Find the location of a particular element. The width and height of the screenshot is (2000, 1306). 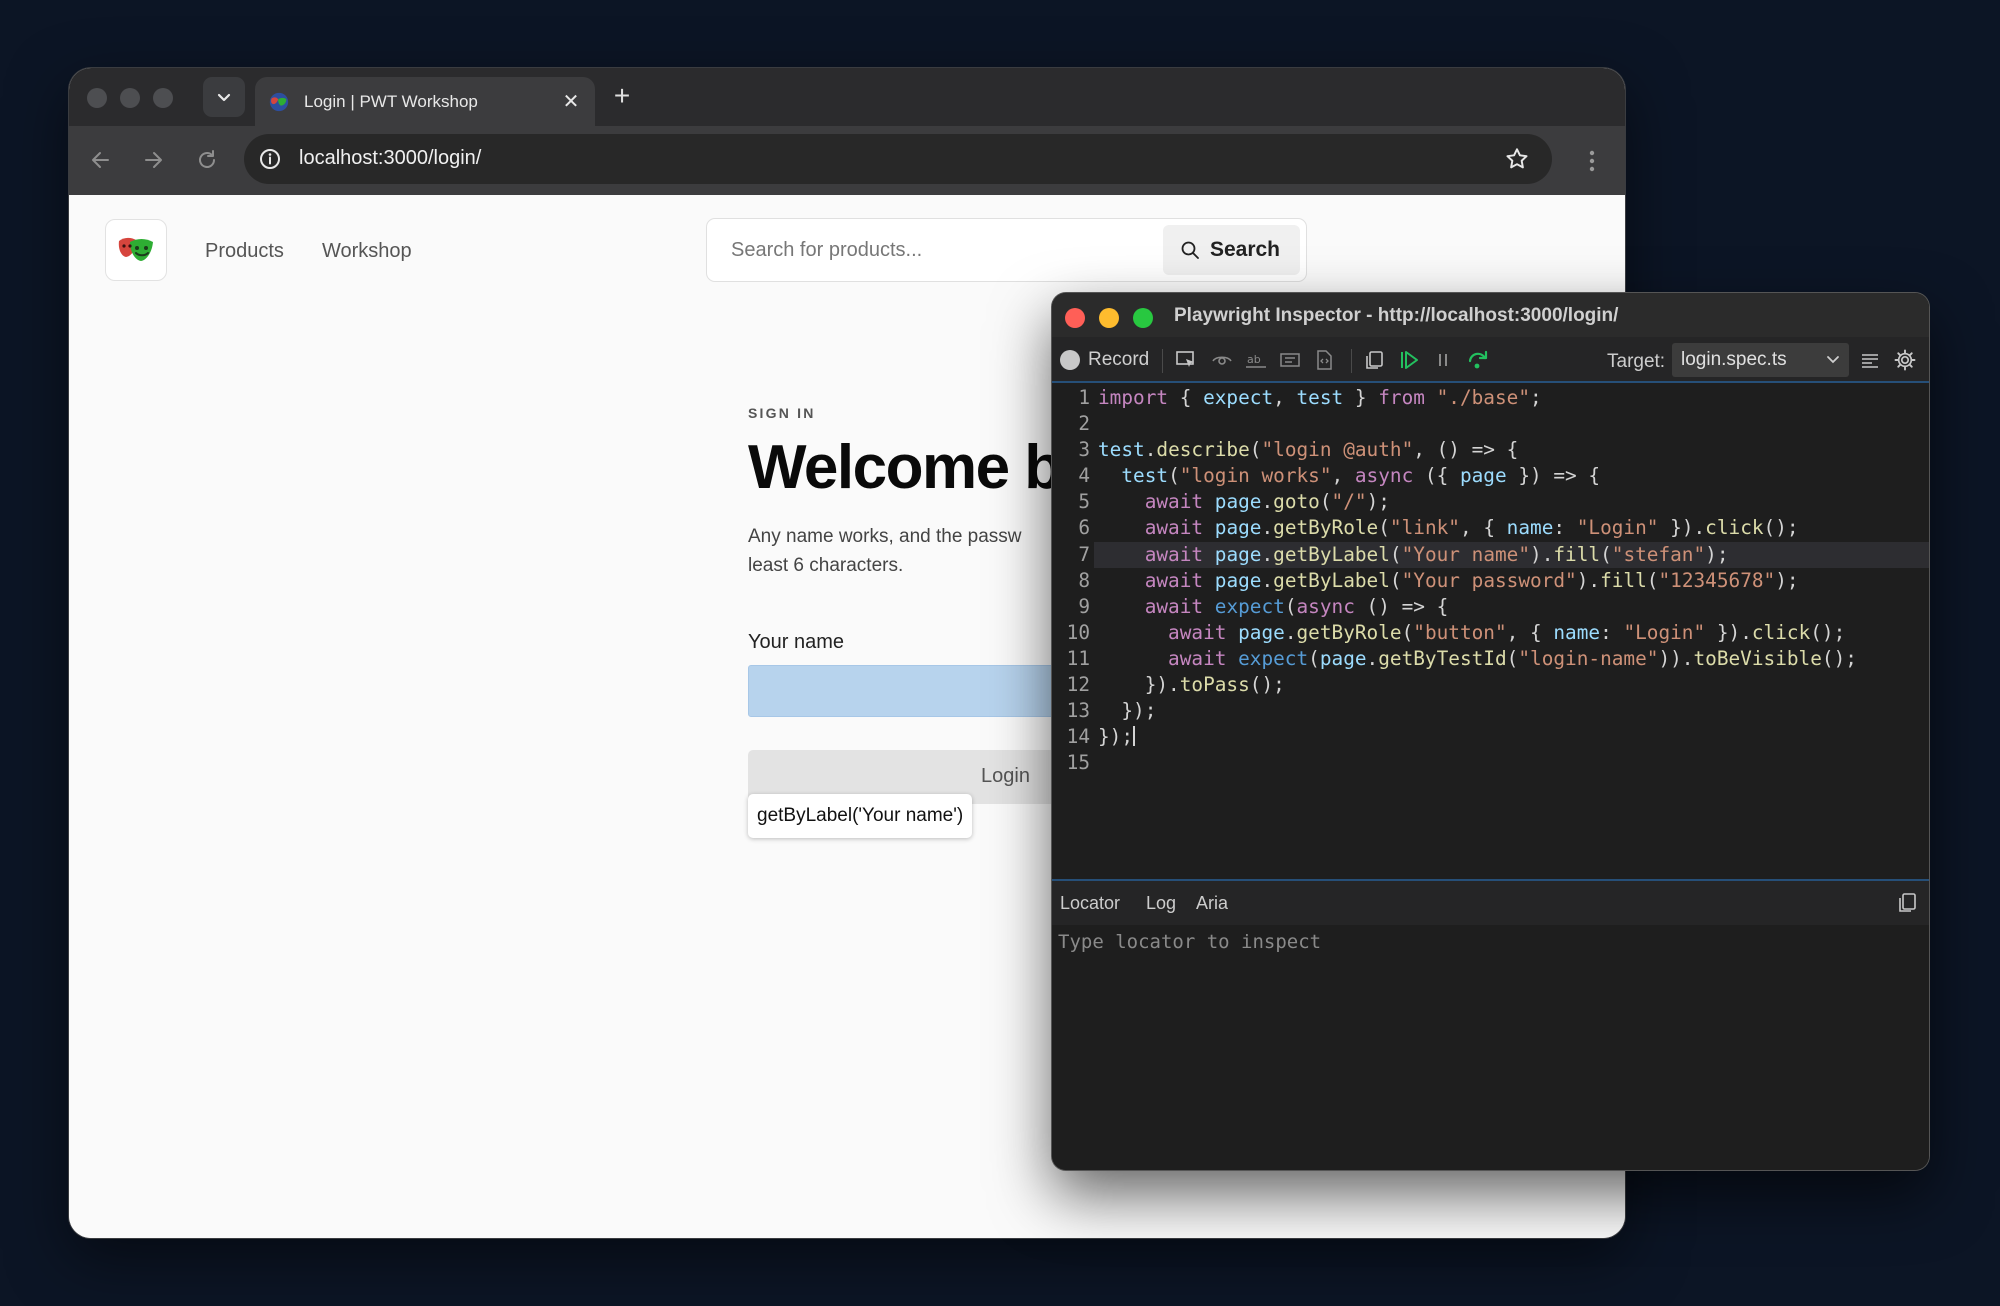

page-title: Welcome b is located at coordinates (905, 467).